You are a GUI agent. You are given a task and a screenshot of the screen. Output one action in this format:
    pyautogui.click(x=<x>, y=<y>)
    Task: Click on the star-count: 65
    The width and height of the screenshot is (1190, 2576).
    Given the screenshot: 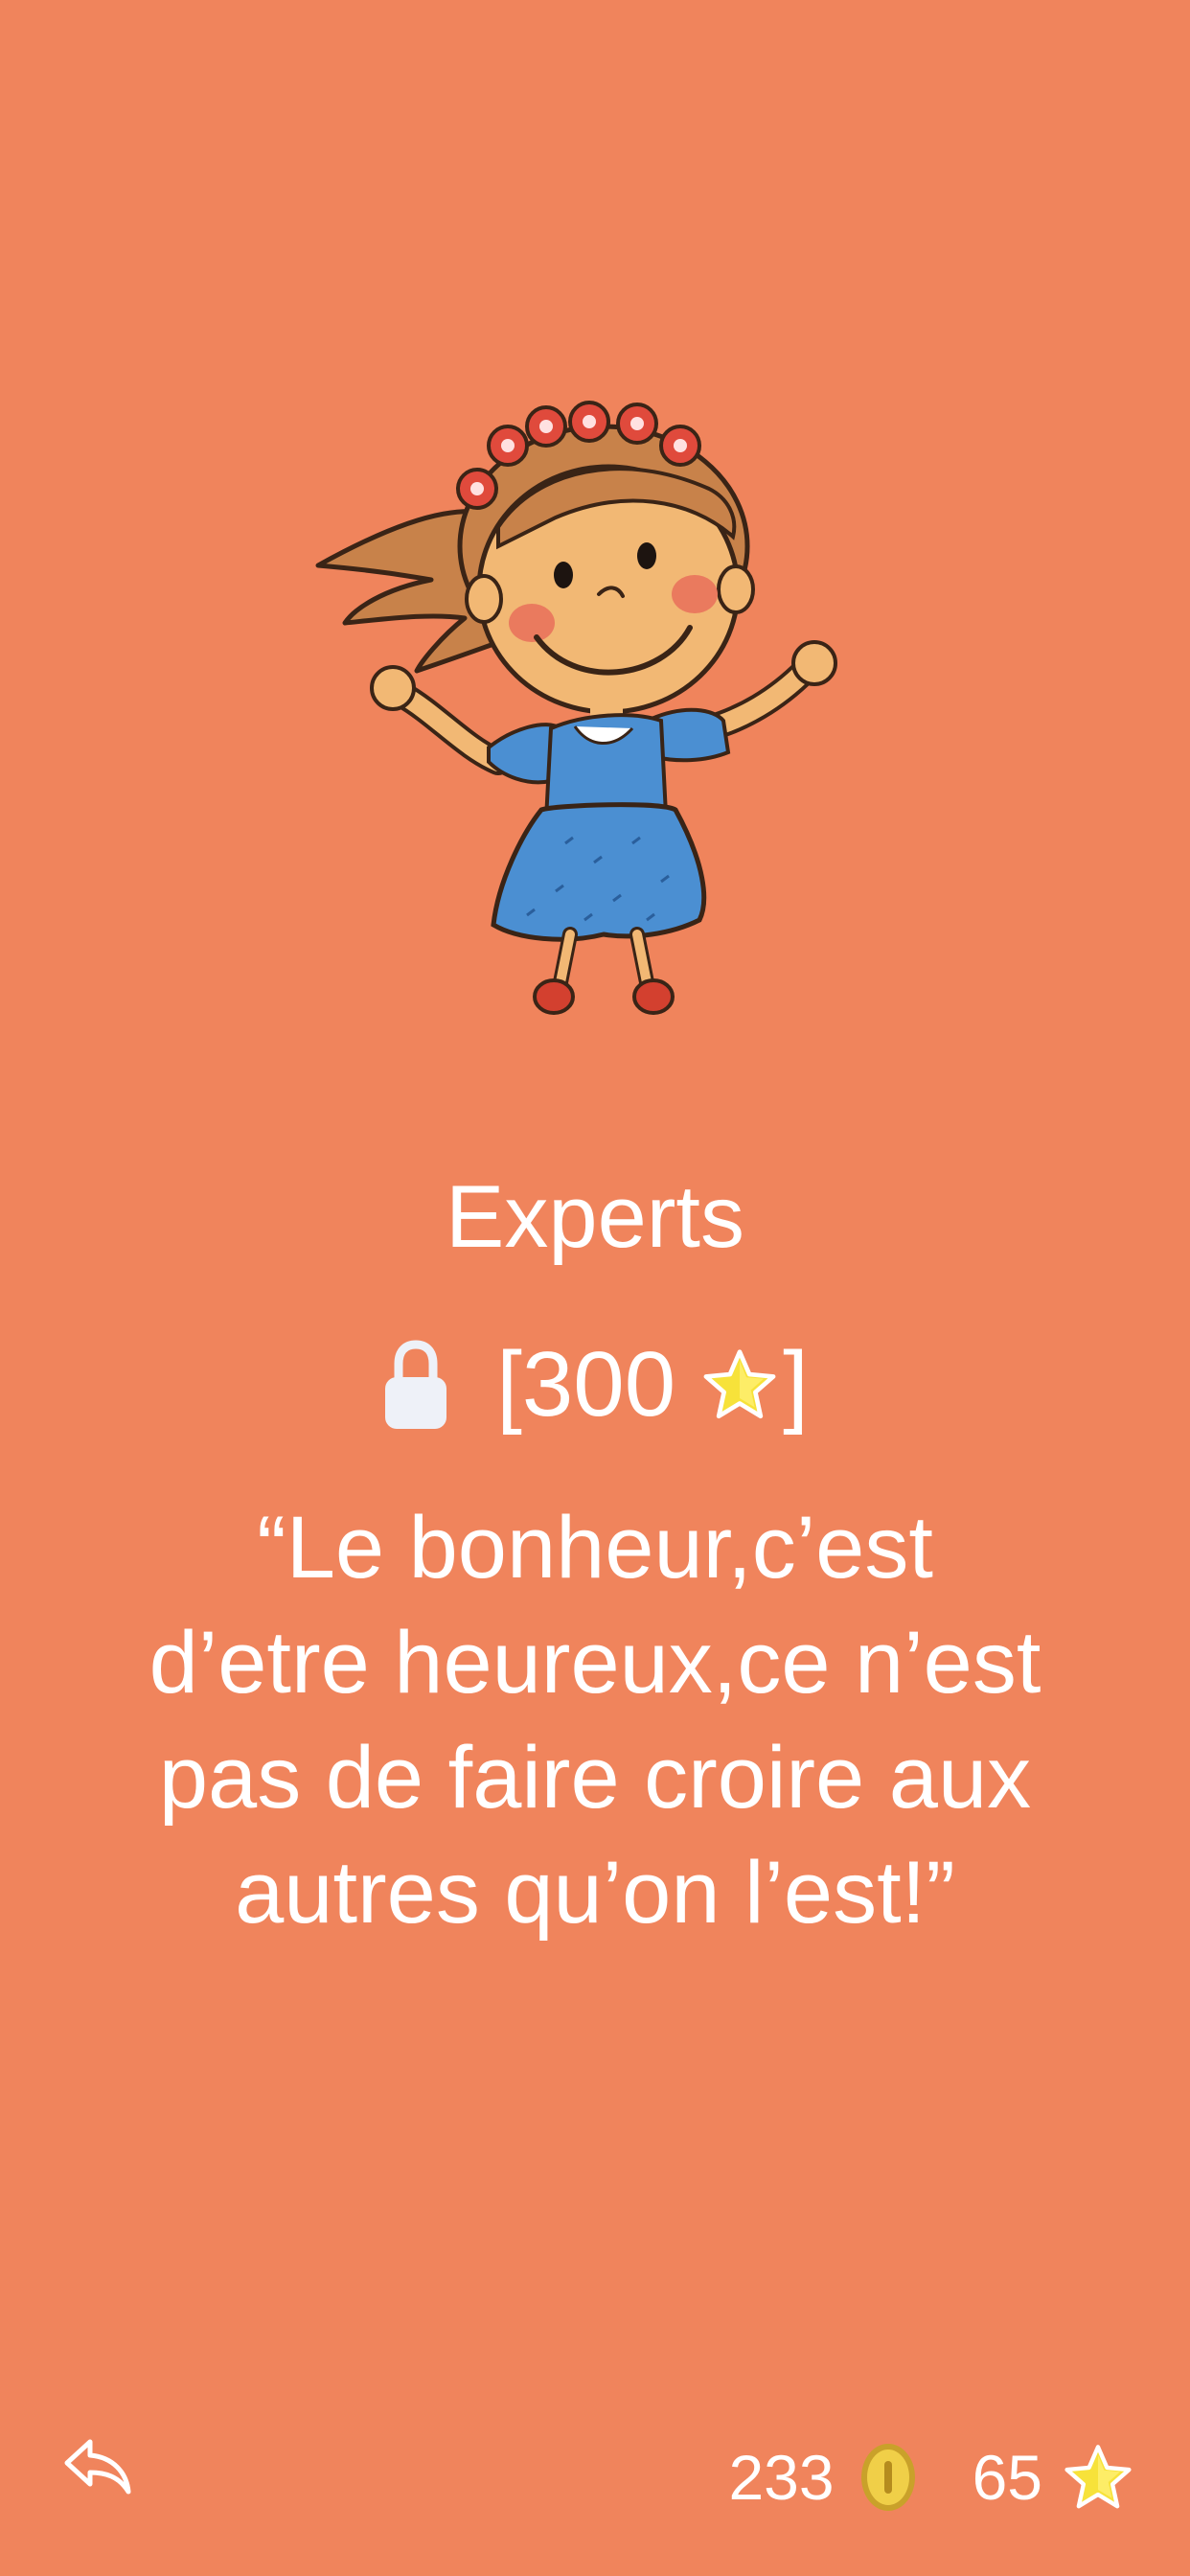 What is the action you would take?
    pyautogui.click(x=1007, y=2477)
    